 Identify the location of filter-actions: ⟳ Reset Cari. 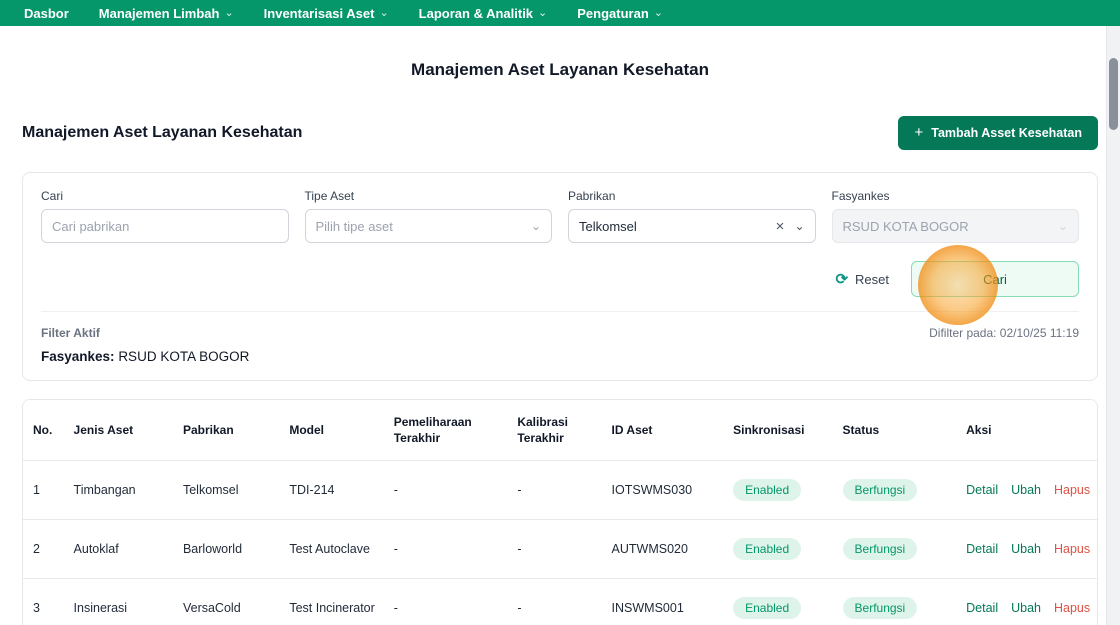
(560, 279).